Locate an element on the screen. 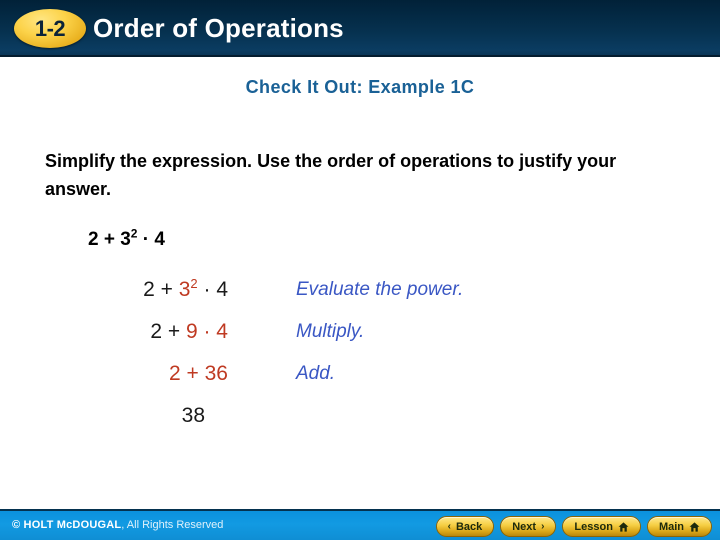 The height and width of the screenshot is (540, 720). page-title: Order of Operations is located at coordinates (218, 28).